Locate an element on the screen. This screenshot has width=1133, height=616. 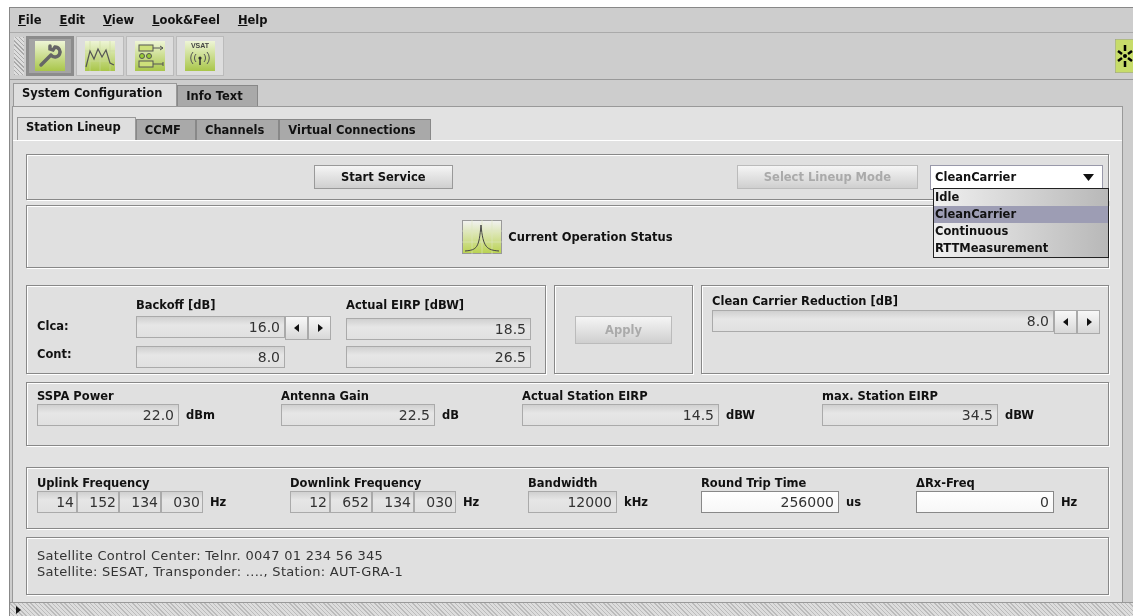
menu-item: Look&Feel is located at coordinates (186, 20).